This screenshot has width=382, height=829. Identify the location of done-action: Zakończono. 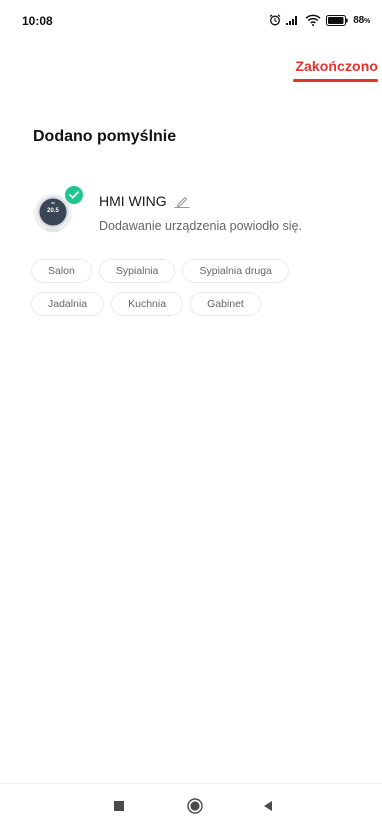
(335, 70).